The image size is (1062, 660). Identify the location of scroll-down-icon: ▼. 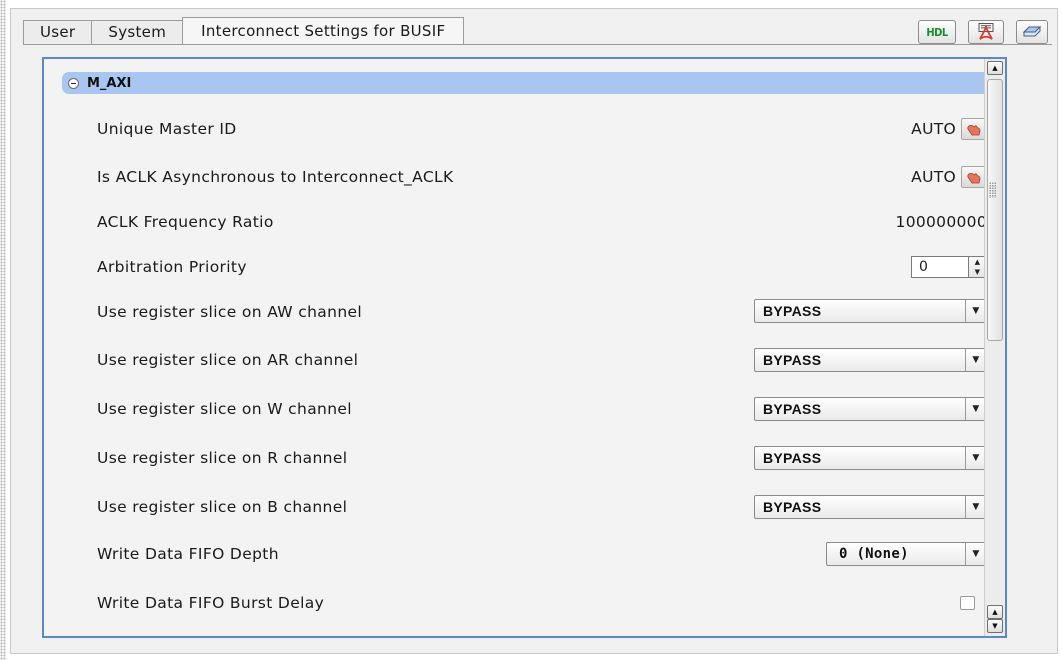
(995, 626).